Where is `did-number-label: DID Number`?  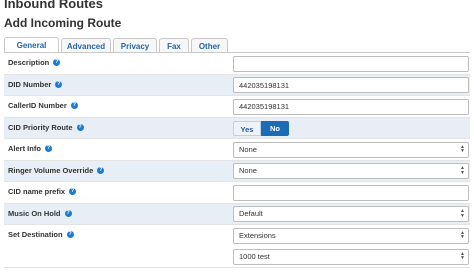
did-number-label: DID Number is located at coordinates (30, 84).